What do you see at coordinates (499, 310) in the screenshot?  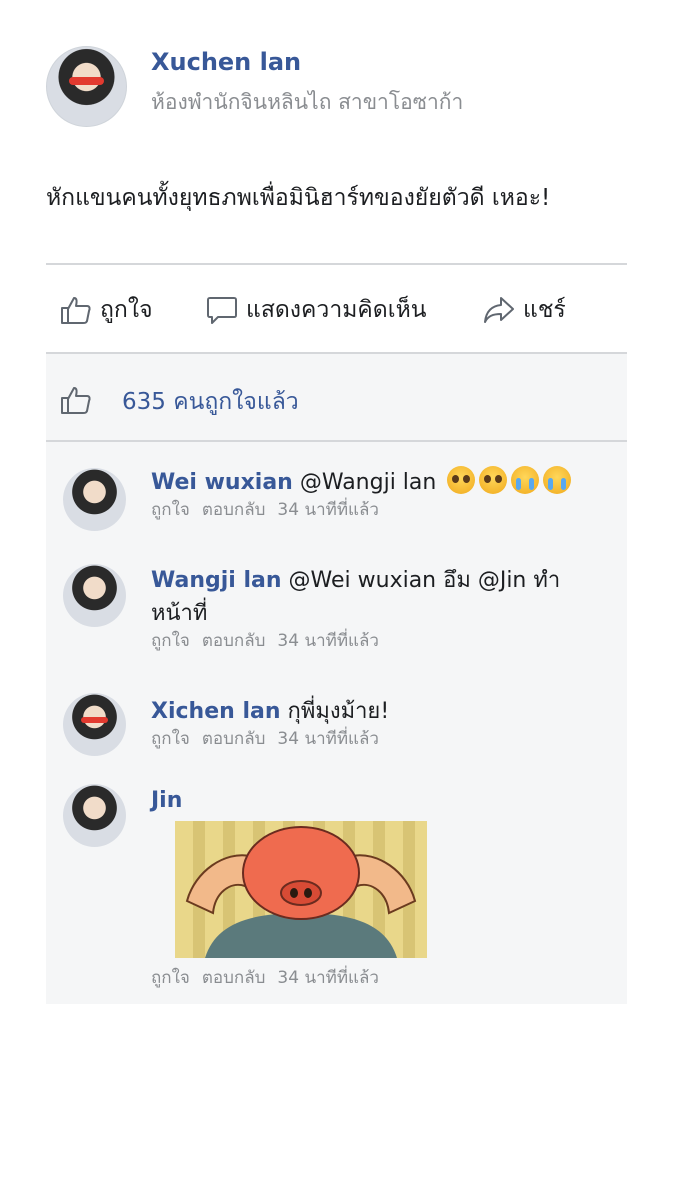 I see `share-arrow-icon` at bounding box center [499, 310].